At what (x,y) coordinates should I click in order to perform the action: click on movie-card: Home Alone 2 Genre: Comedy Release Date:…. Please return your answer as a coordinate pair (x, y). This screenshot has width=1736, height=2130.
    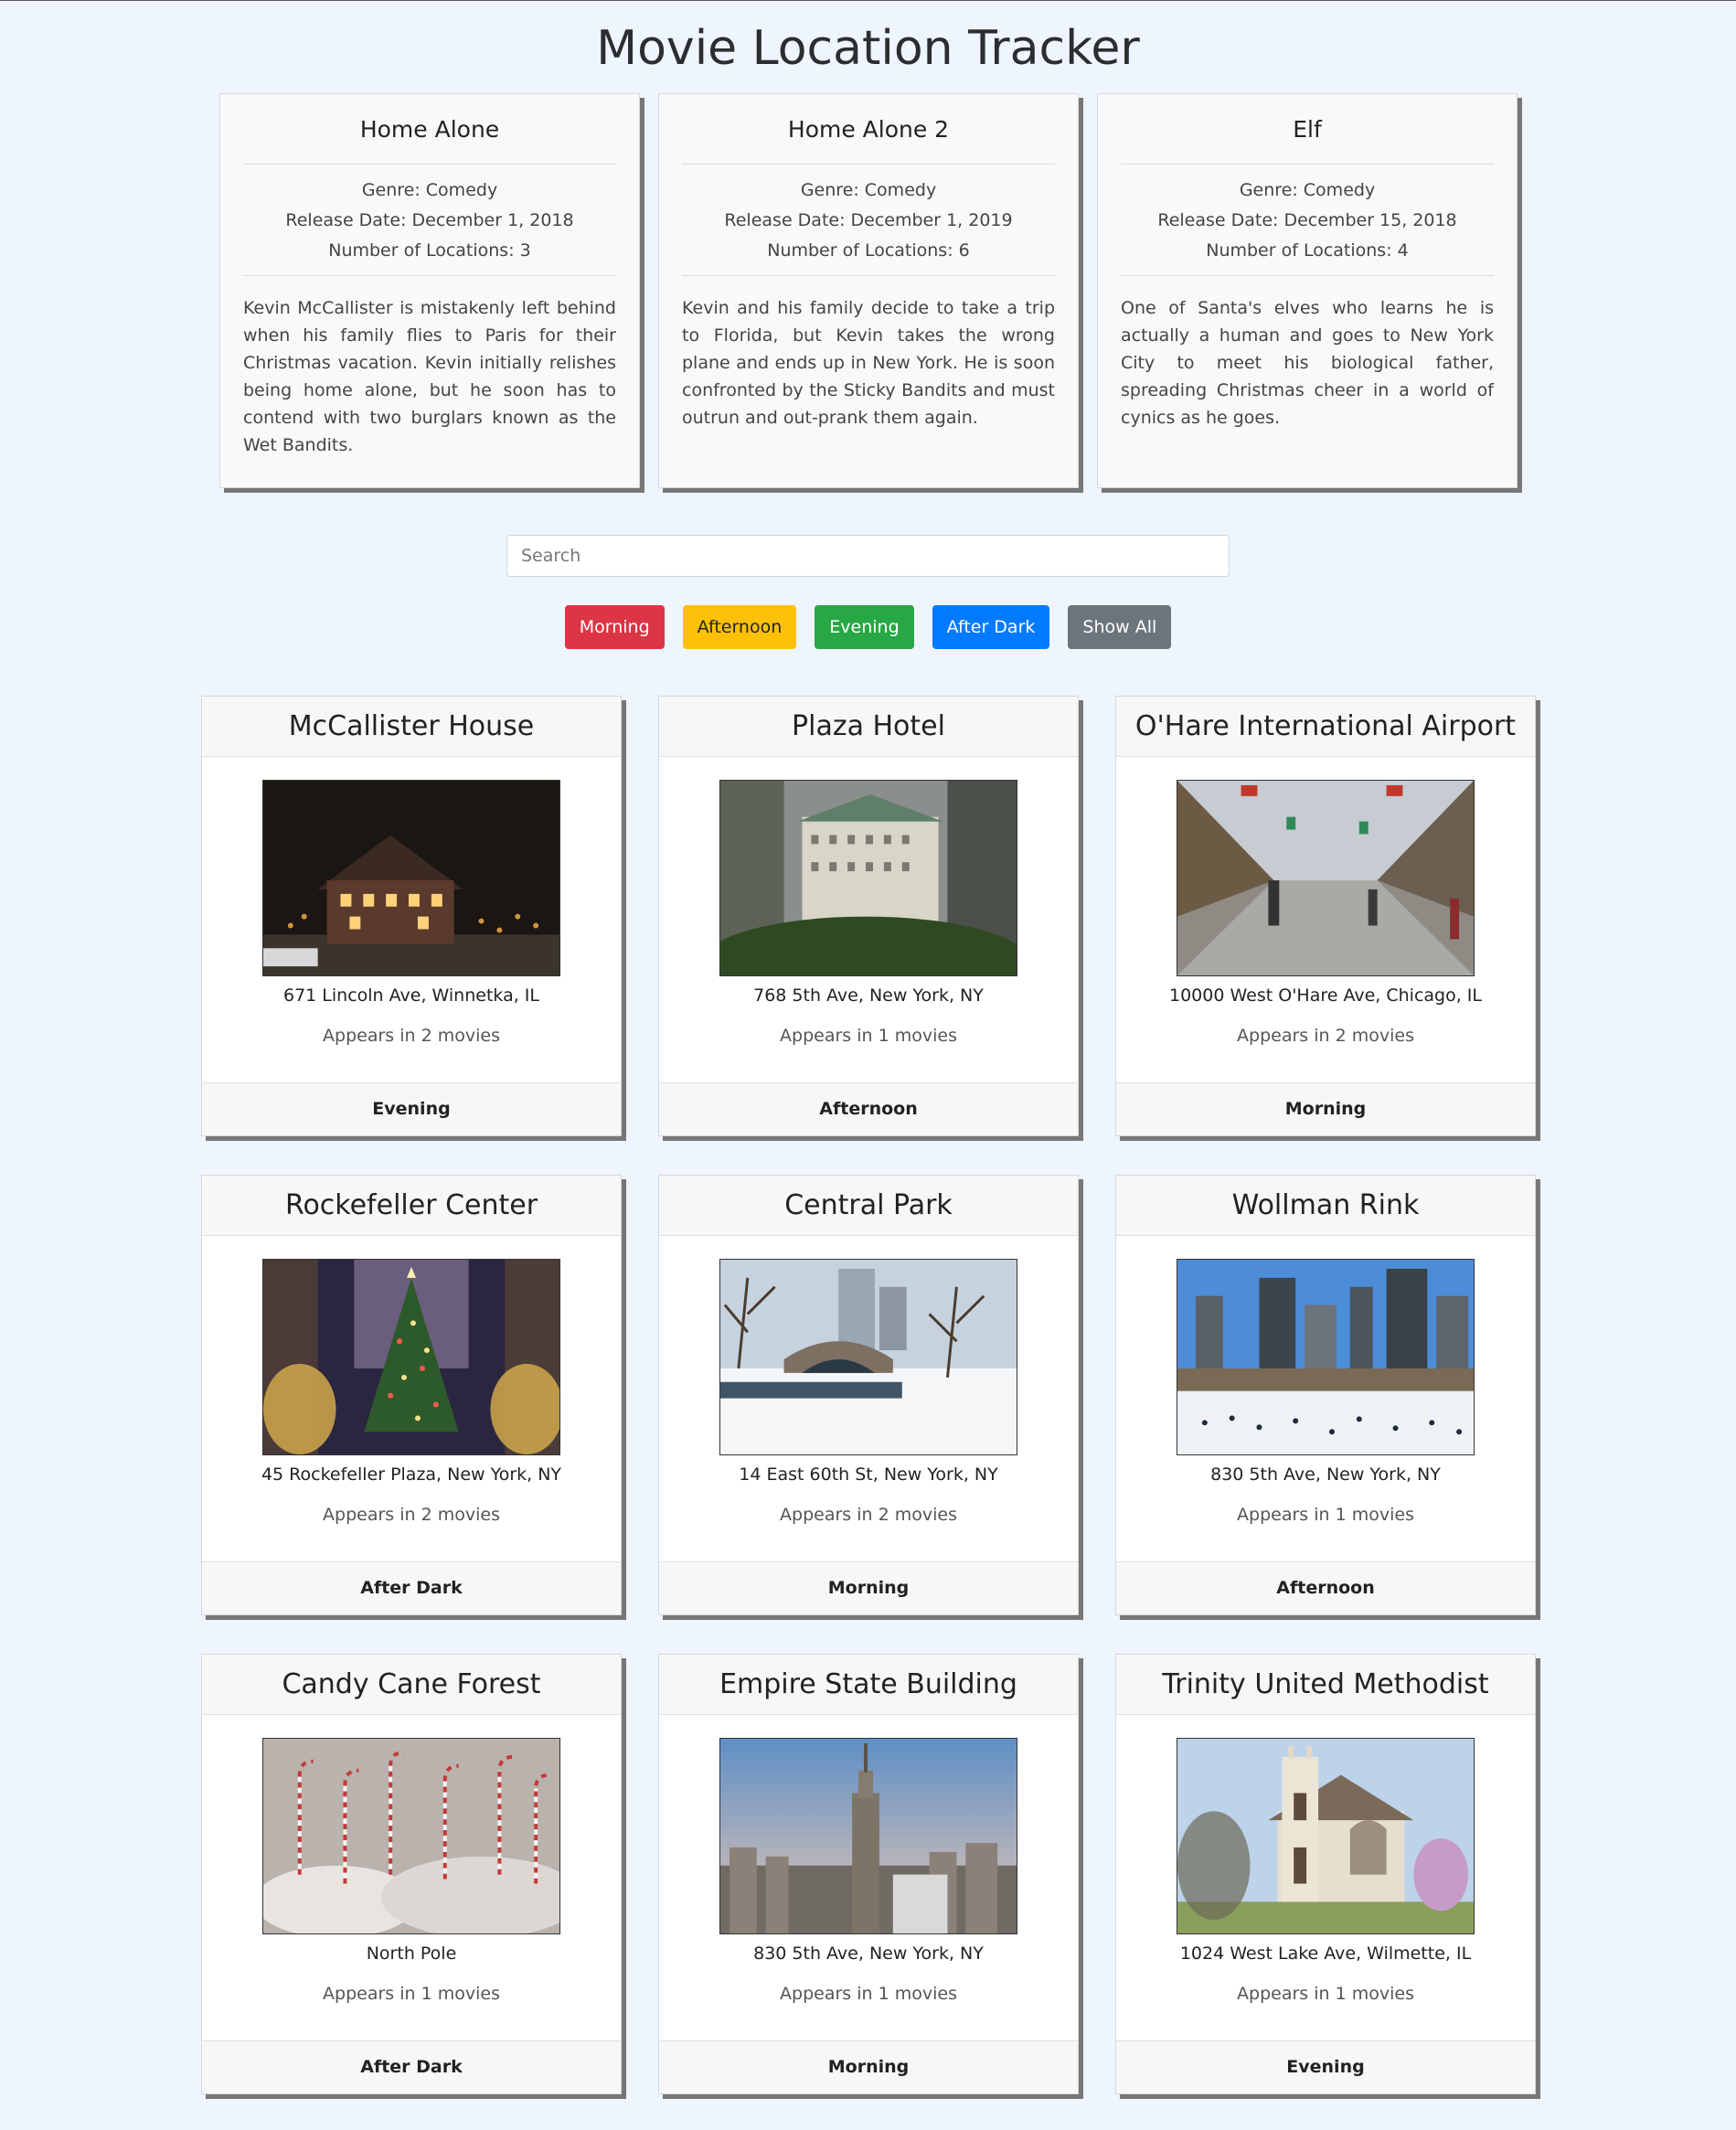
    Looking at the image, I should click on (869, 291).